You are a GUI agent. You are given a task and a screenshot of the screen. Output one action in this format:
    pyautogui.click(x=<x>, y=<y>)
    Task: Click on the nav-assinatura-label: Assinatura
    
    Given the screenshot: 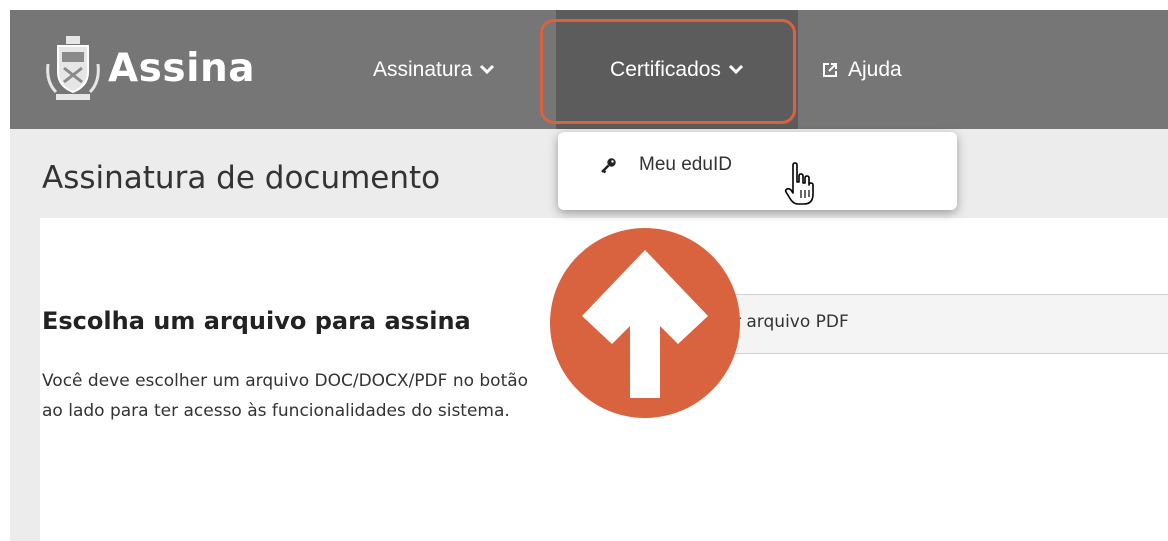 What is the action you would take?
    pyautogui.click(x=423, y=69)
    